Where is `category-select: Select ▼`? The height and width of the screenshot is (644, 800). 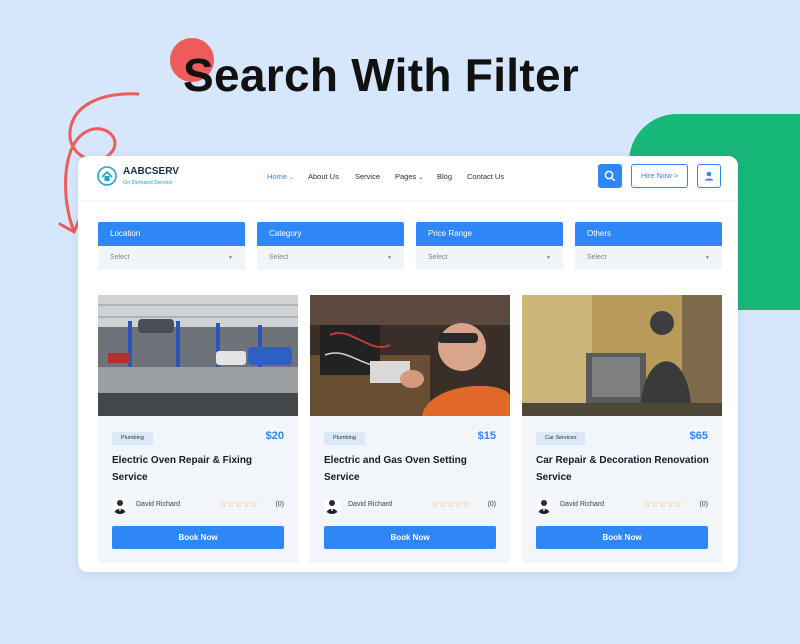 category-select: Select ▼ is located at coordinates (330, 258).